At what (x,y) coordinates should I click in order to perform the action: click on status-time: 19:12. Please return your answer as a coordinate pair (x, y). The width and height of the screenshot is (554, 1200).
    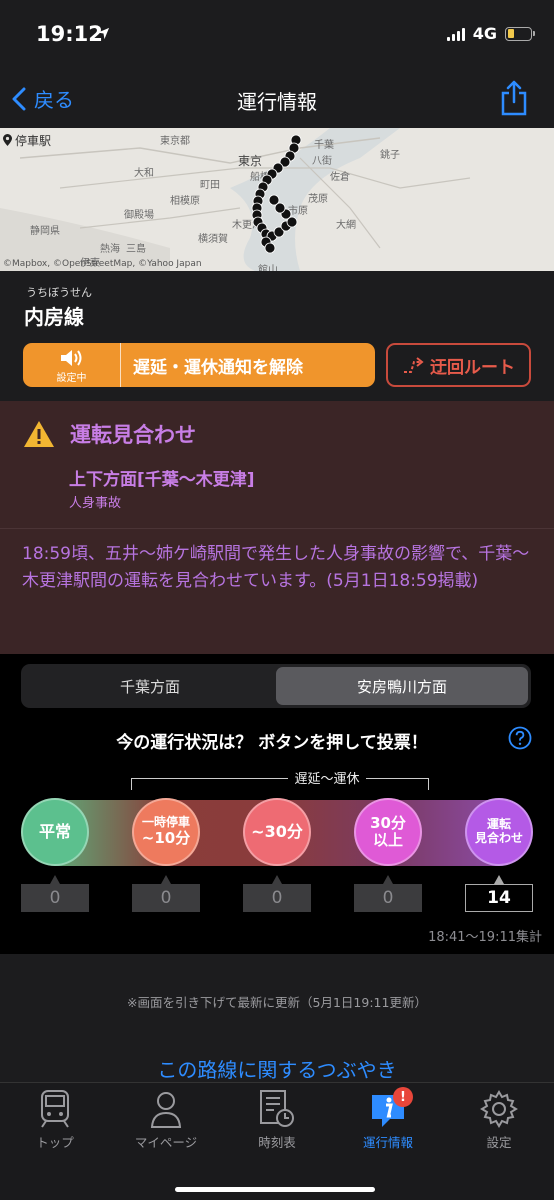
    Looking at the image, I should click on (69, 34).